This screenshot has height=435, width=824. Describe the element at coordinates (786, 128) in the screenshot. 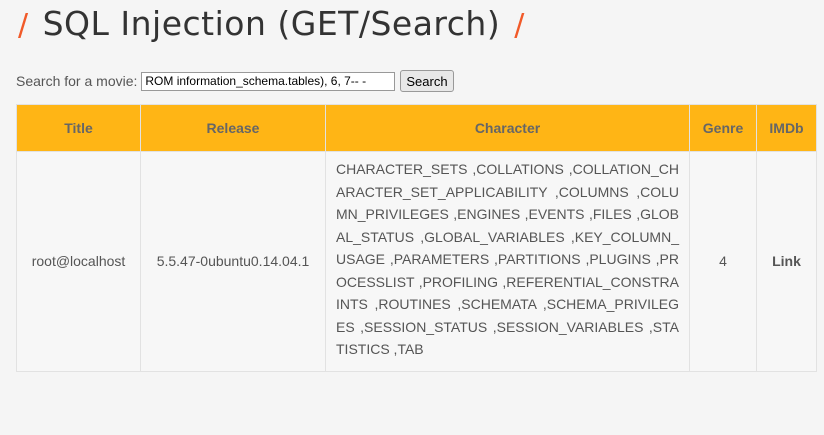

I see `header-imdb: IMDb` at that location.